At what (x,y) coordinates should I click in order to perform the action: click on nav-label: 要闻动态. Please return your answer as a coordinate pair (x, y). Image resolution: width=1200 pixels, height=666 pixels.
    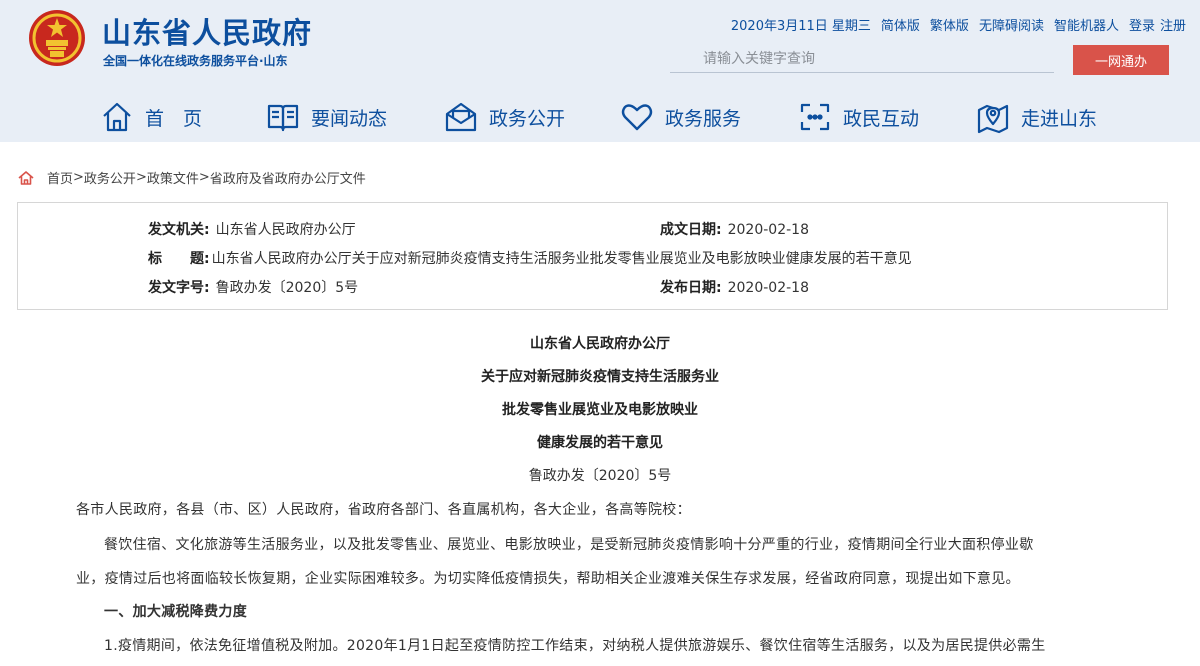
    Looking at the image, I should click on (349, 118).